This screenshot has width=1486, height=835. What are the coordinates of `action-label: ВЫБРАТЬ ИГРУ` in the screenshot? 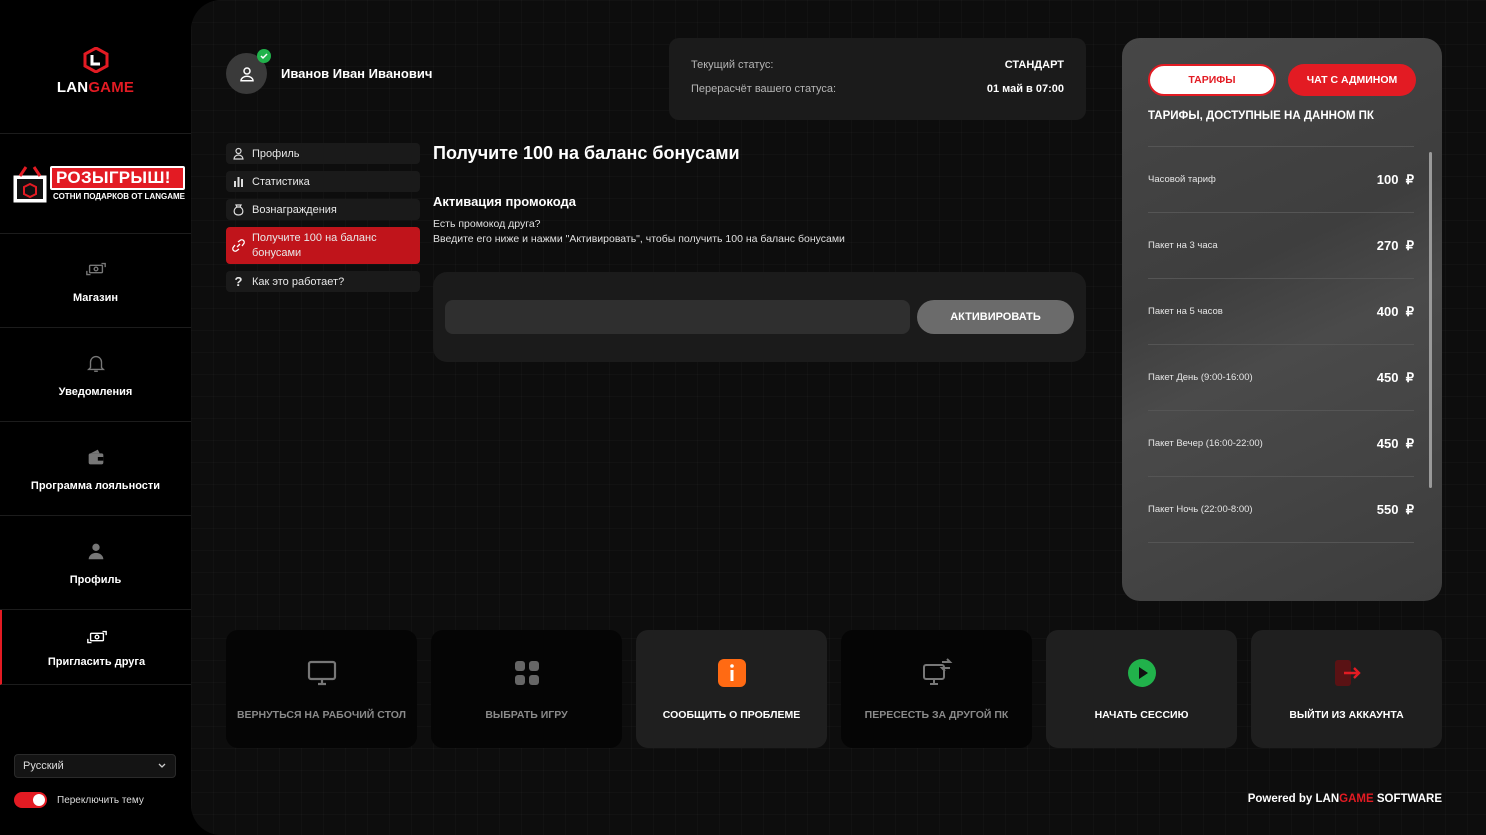 It's located at (526, 715).